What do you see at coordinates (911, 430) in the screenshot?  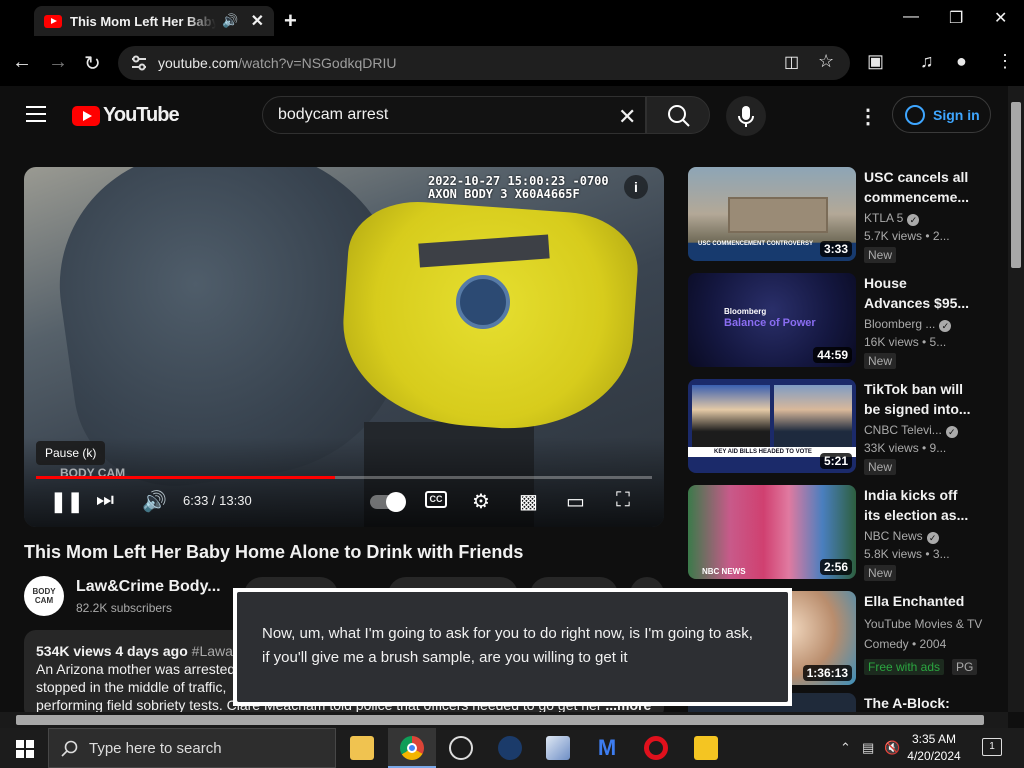 I see `channel-name: CNBC Televi... ✓` at bounding box center [911, 430].